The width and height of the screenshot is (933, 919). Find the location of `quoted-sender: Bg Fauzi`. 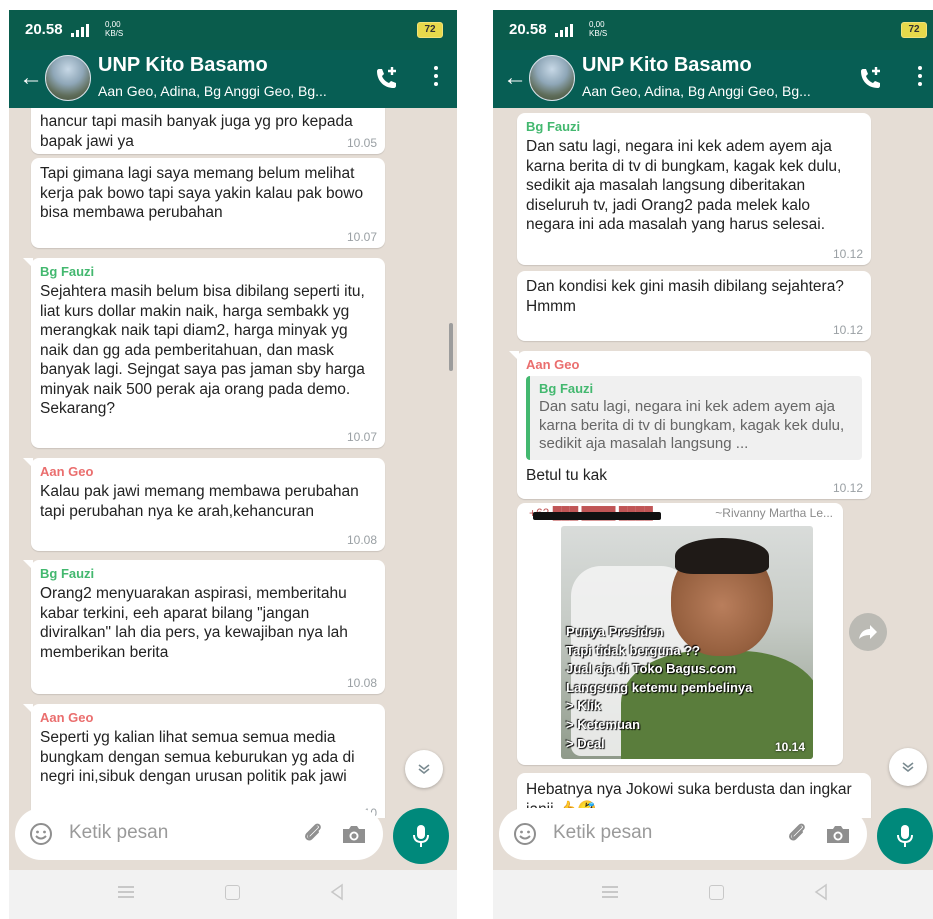

quoted-sender: Bg Fauzi is located at coordinates (566, 388).